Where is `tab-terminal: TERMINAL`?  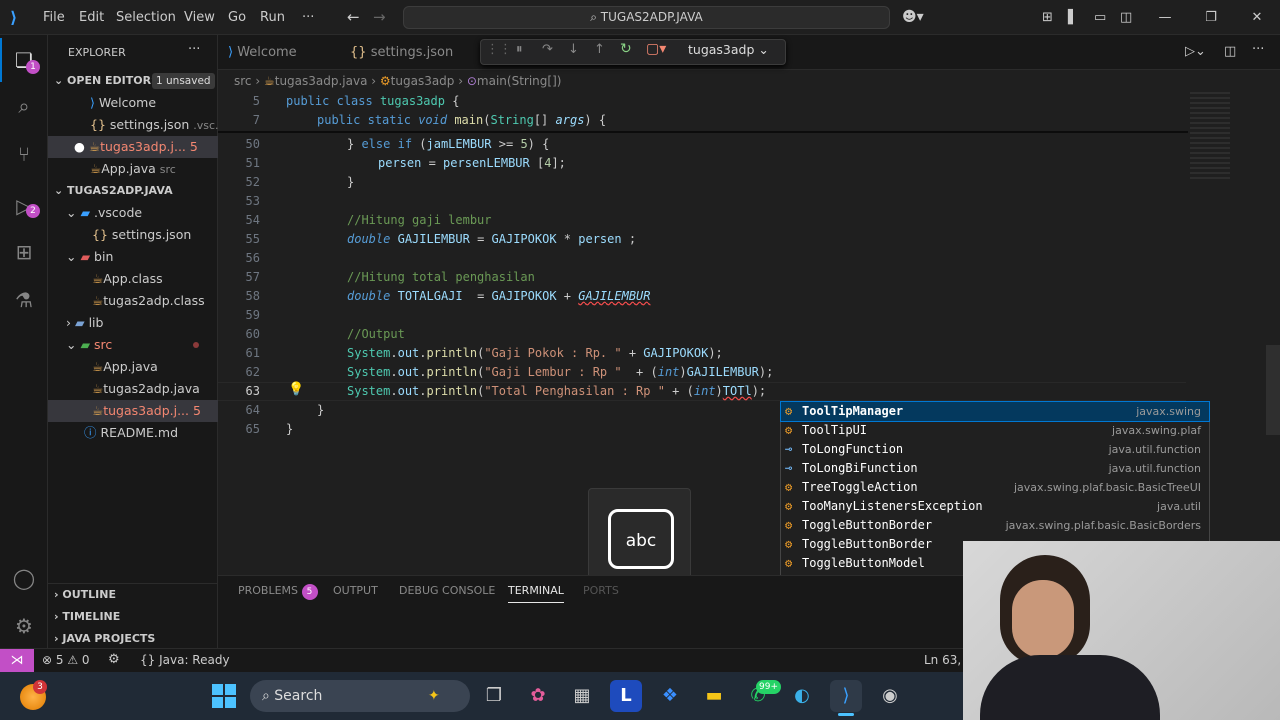 tab-terminal: TERMINAL is located at coordinates (536, 593).